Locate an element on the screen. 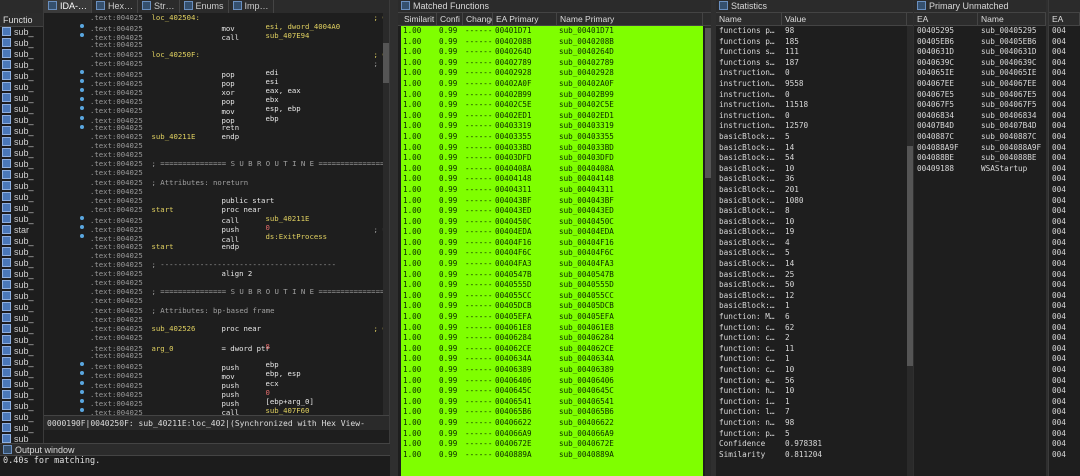 Image resolution: width=1080 pixels, height=476 pixels. table-row: basicBlock:… 50 is located at coordinates (814, 285).